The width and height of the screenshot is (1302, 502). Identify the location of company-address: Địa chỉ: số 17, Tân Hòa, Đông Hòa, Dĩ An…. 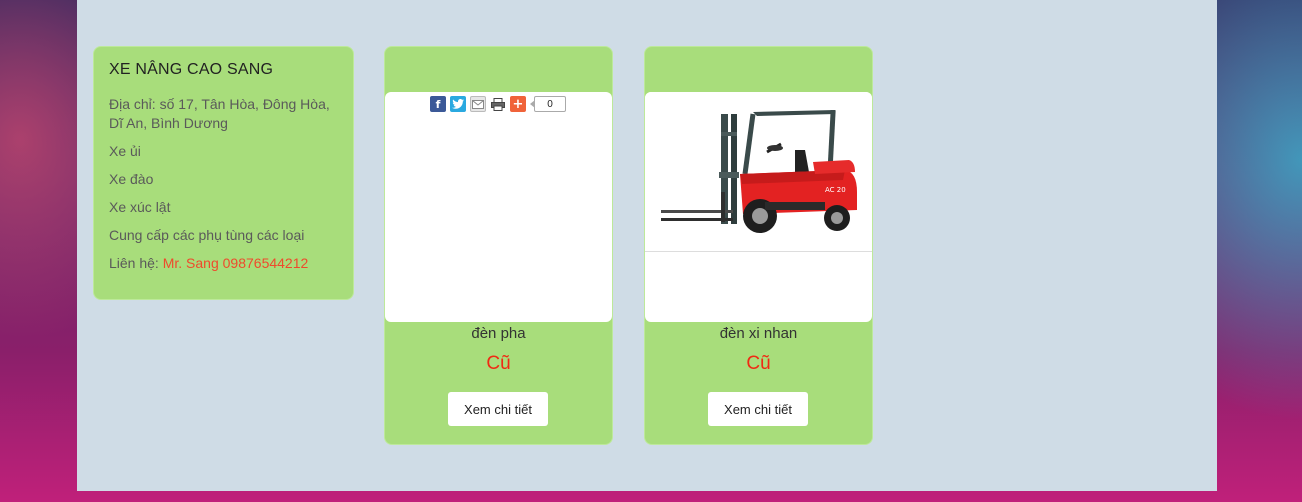
(219, 113).